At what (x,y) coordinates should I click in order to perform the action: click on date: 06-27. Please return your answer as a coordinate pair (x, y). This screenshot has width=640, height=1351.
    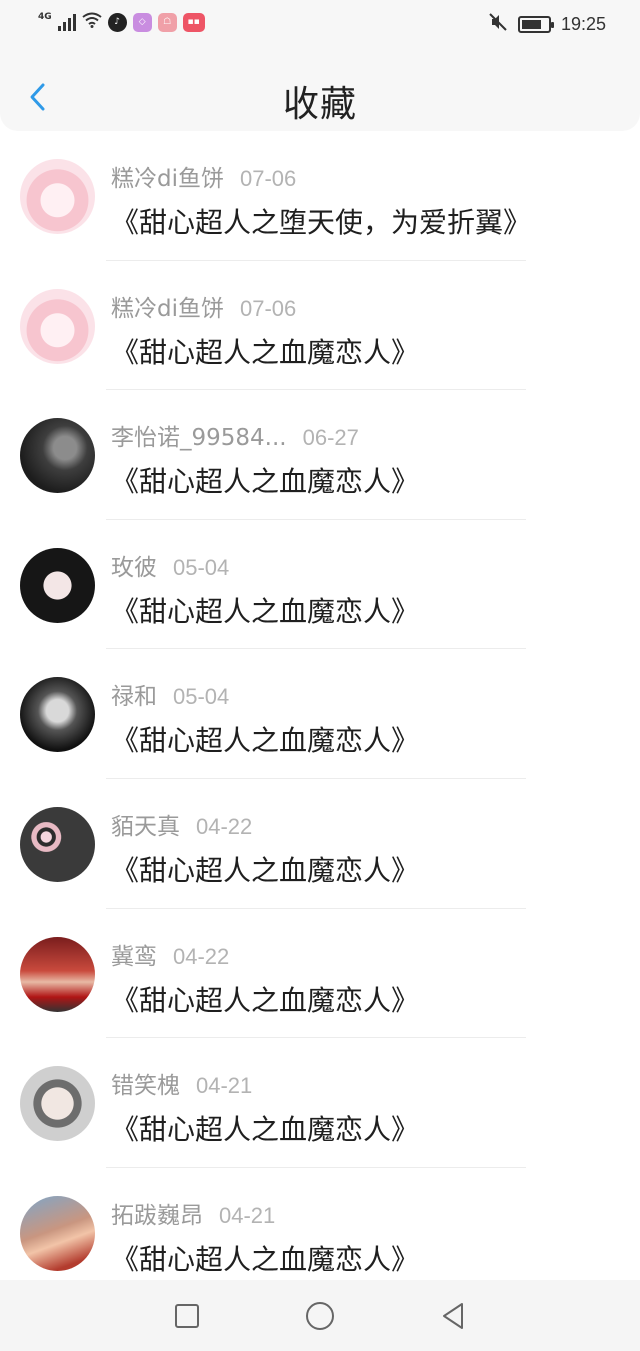
    Looking at the image, I should click on (330, 438).